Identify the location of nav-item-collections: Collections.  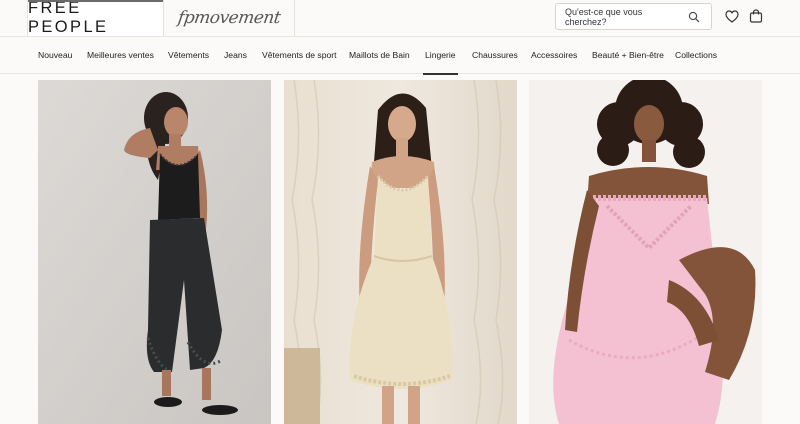
(696, 55).